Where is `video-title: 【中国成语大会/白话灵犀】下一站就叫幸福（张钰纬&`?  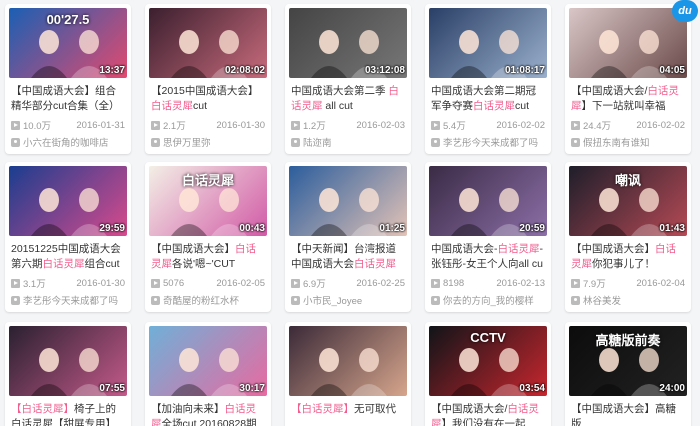 video-title: 【中国成语大会/白话灵犀】下一站就叫幸福（张钰纬& is located at coordinates (628, 99).